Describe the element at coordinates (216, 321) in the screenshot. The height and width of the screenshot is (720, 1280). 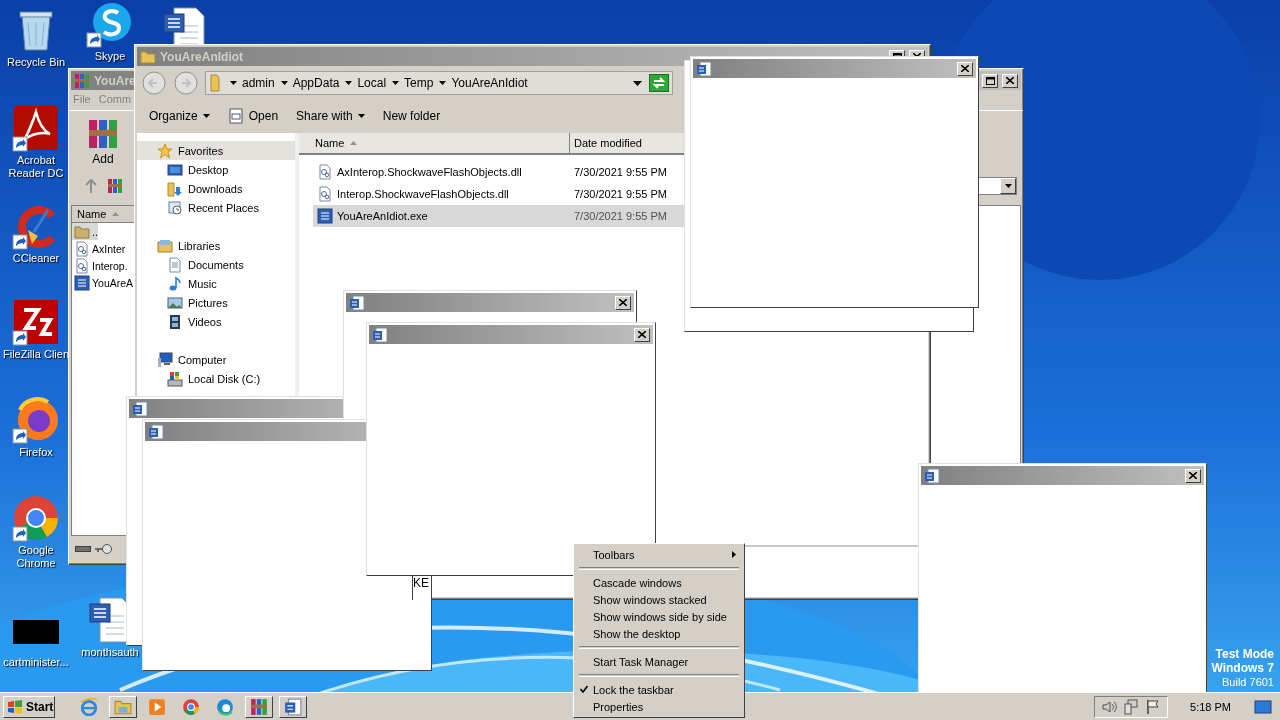
I see `nav-item: Videos` at that location.